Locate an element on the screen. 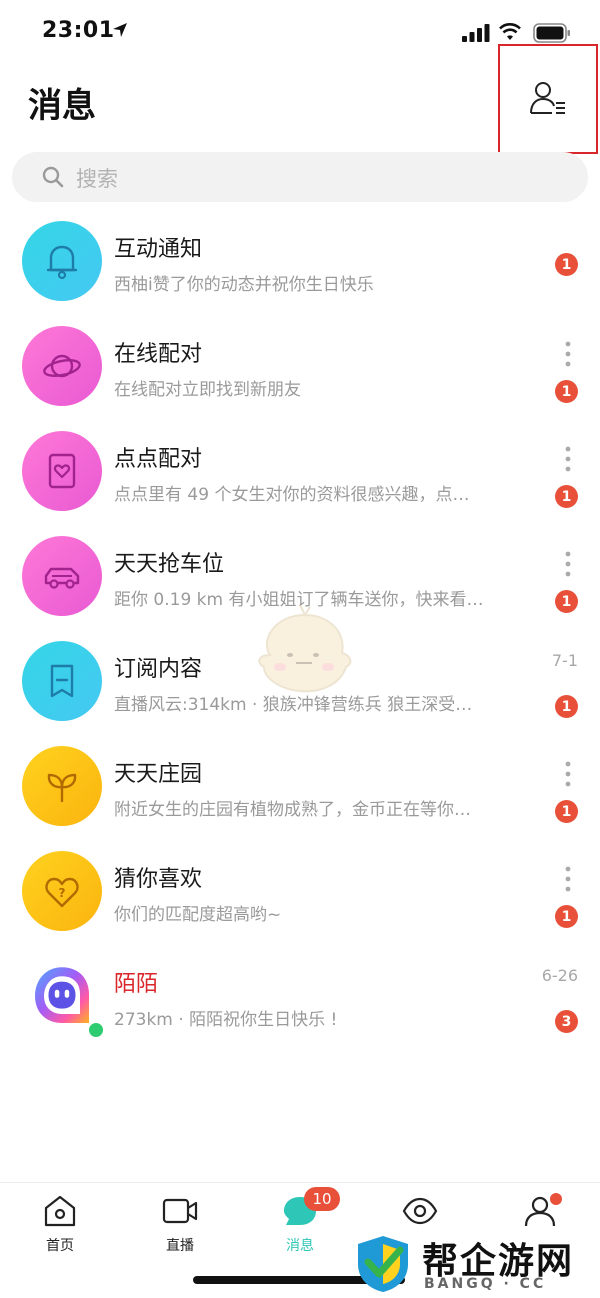  message-item-farm-game: 天天庄园 附近女生的庄园有植物成熟了，金币正在等你… 1 is located at coordinates (300, 782).